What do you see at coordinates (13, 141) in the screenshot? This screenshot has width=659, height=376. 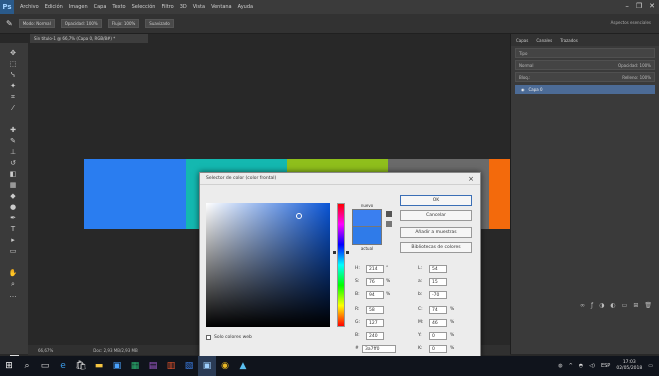 I see `brush-tool-icon: ✎` at bounding box center [13, 141].